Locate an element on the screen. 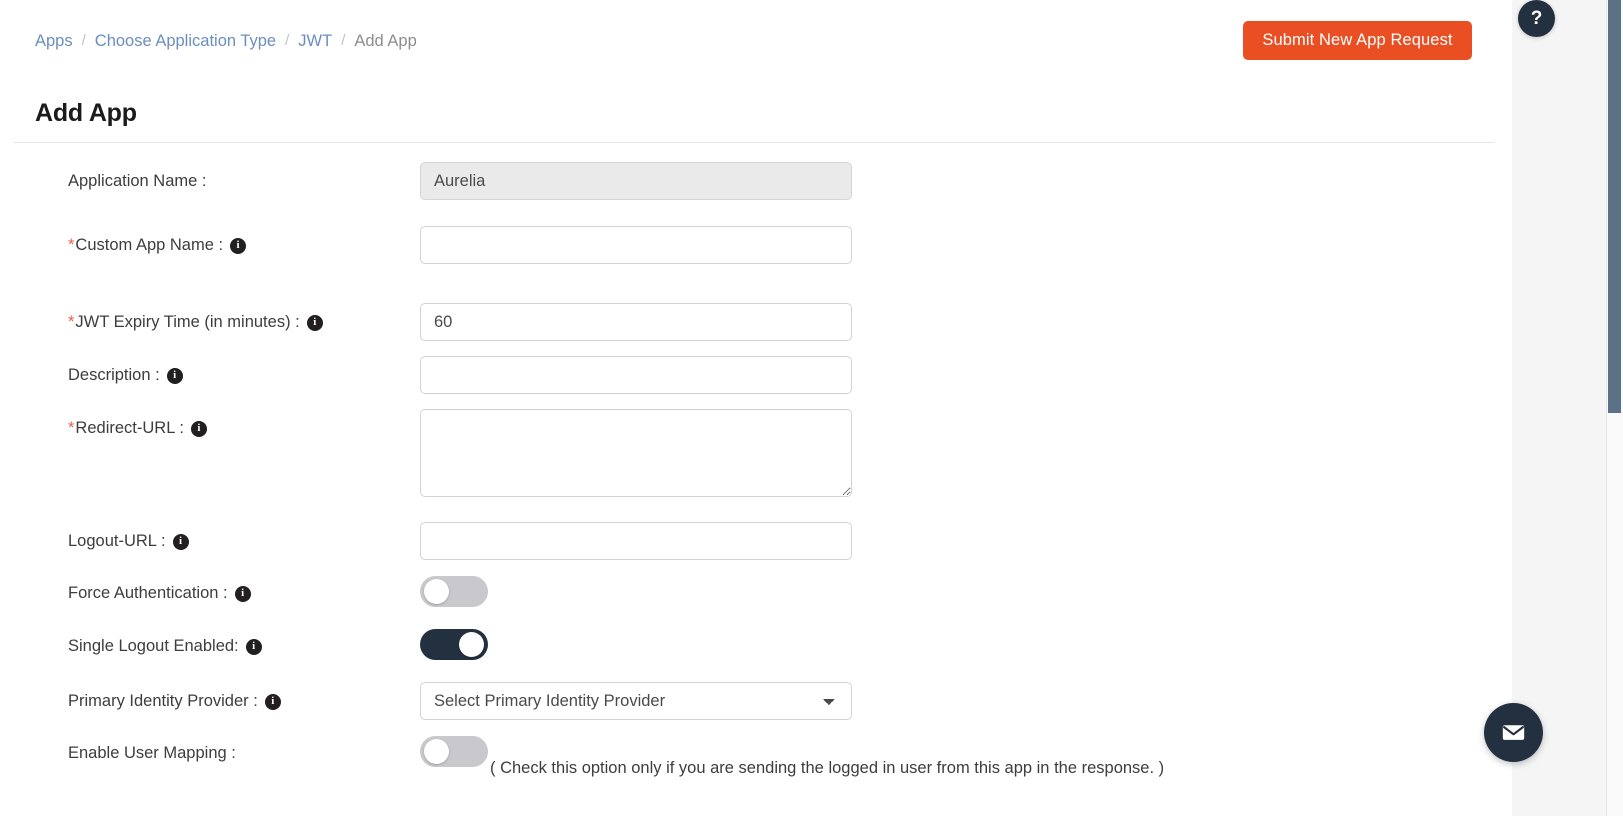 This screenshot has height=816, width=1623. force-authentication-toggle is located at coordinates (454, 591).